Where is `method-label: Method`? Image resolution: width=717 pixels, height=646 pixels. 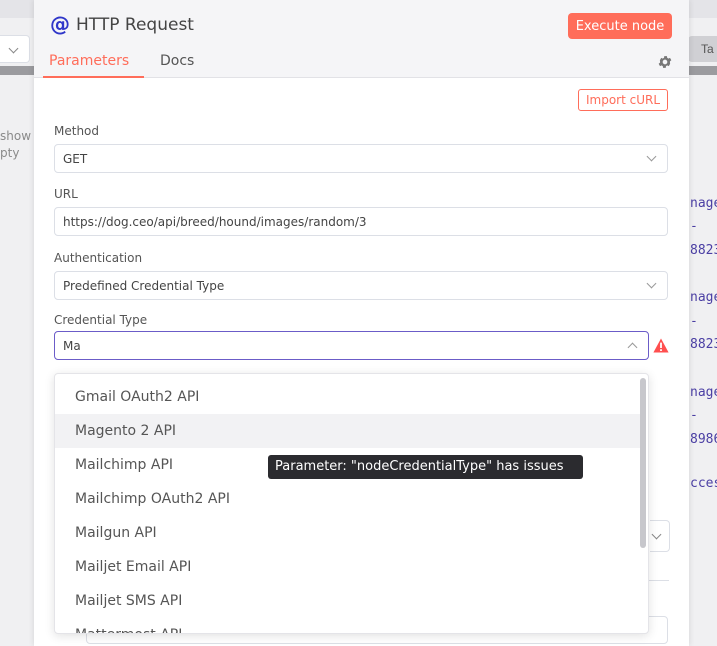 method-label: Method is located at coordinates (77, 131).